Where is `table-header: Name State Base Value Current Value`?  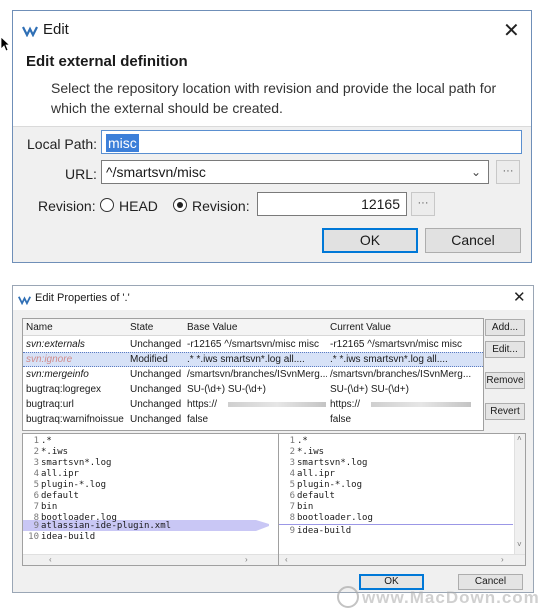
table-header: Name State Base Value Current Value is located at coordinates (253, 327).